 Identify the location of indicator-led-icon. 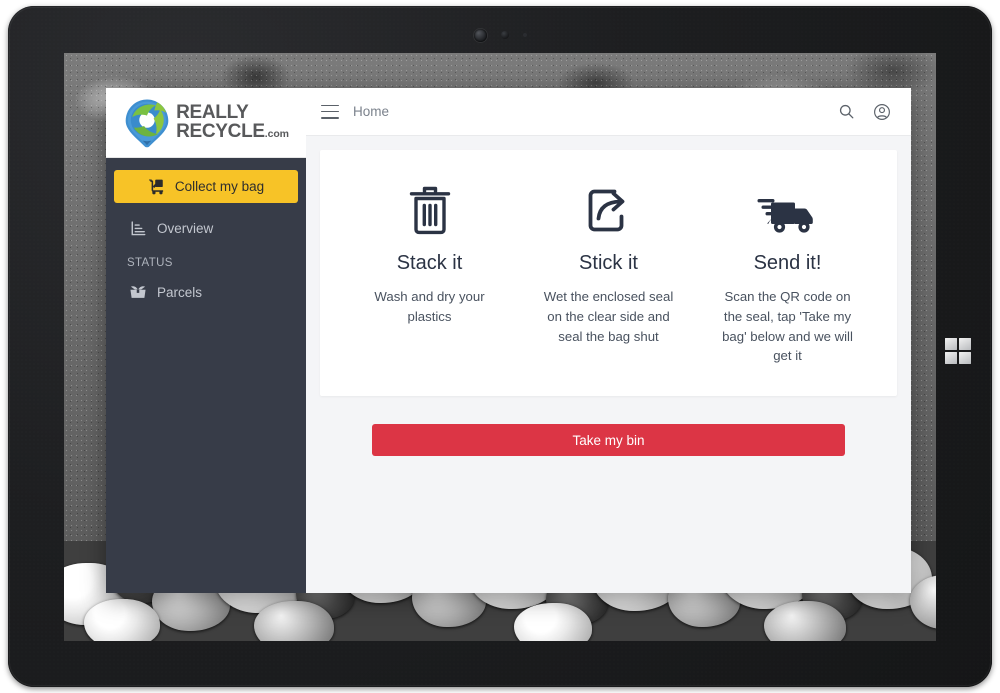
(524, 35).